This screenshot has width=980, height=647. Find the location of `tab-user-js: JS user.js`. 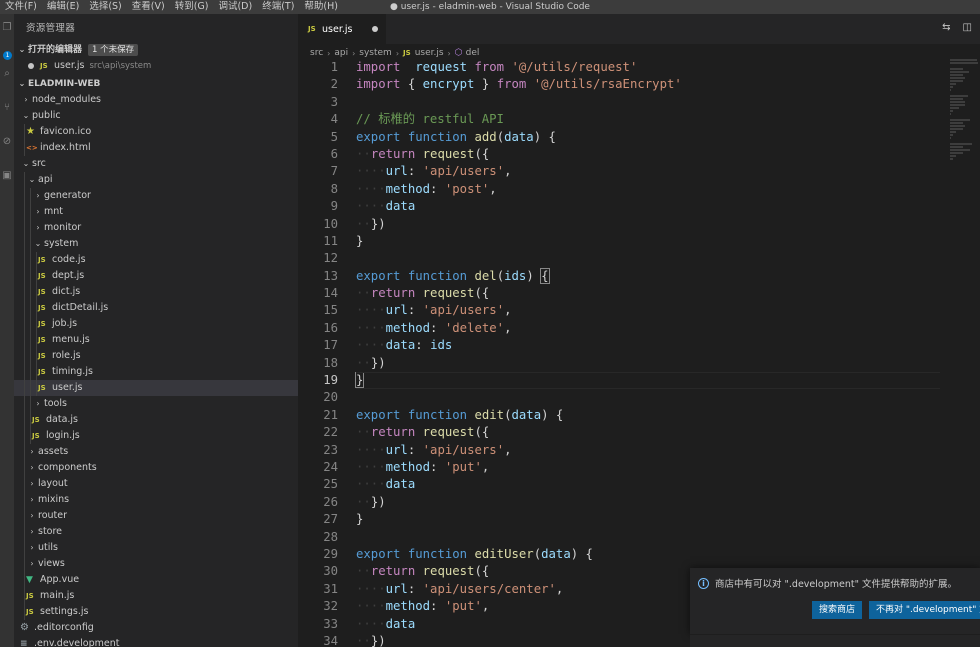

tab-user-js: JS user.js is located at coordinates (342, 29).